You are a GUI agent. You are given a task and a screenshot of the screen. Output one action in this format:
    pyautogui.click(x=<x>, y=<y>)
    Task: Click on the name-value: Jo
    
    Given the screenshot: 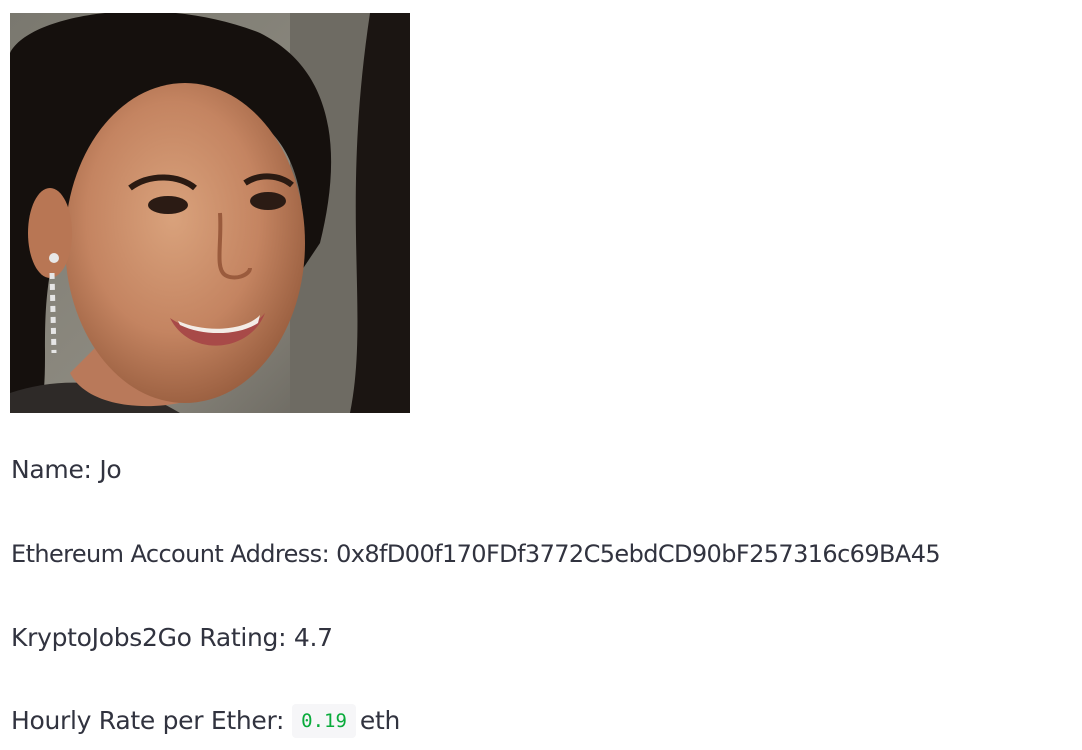 What is the action you would take?
    pyautogui.click(x=110, y=469)
    